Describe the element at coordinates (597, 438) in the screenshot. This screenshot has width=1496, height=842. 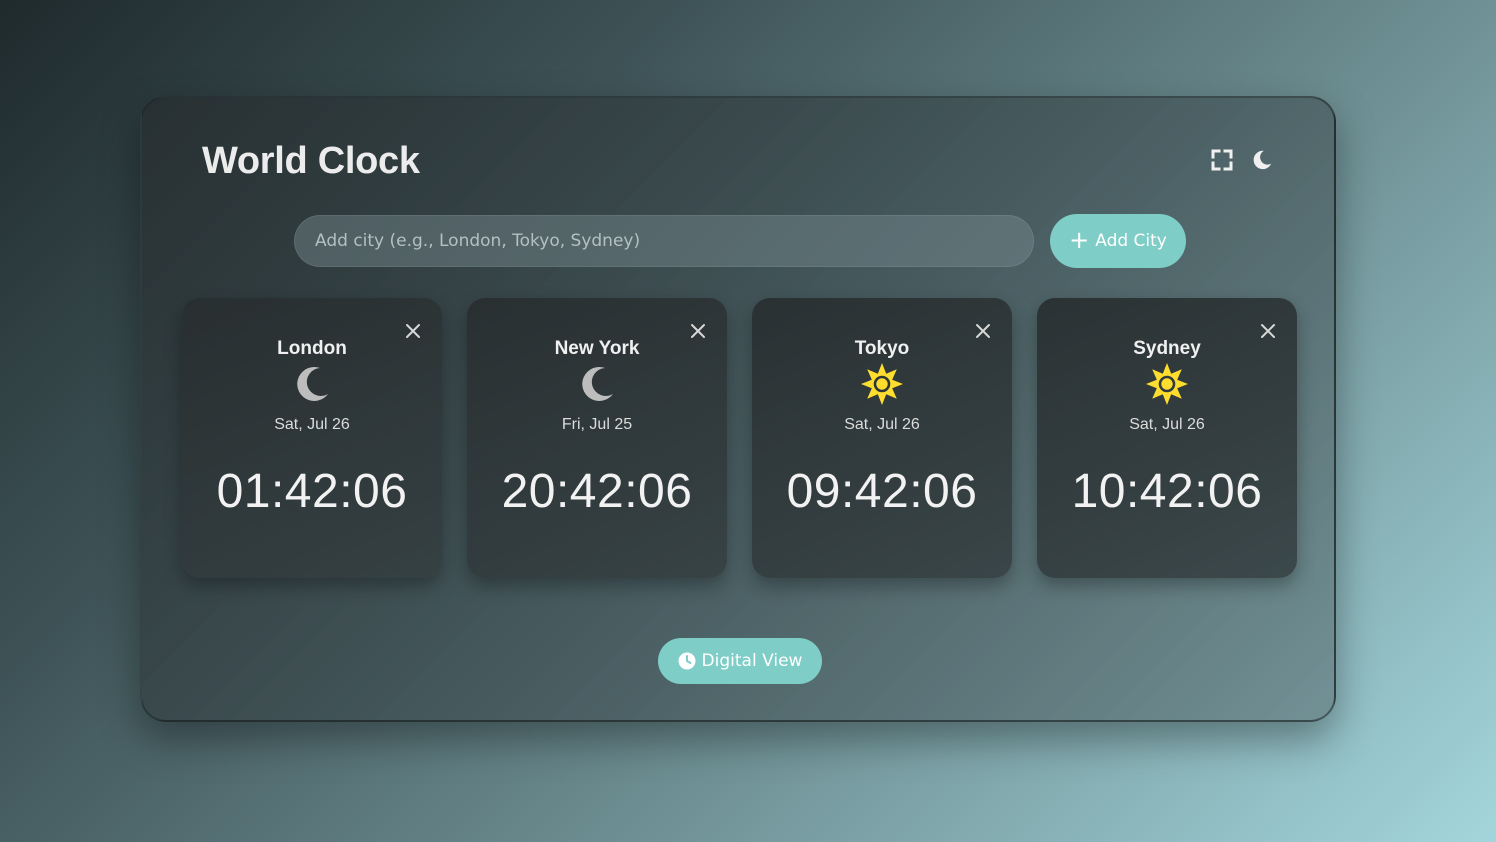
I see `city-card-new-york: New York Fri, Jul 25 20:42:06` at that location.